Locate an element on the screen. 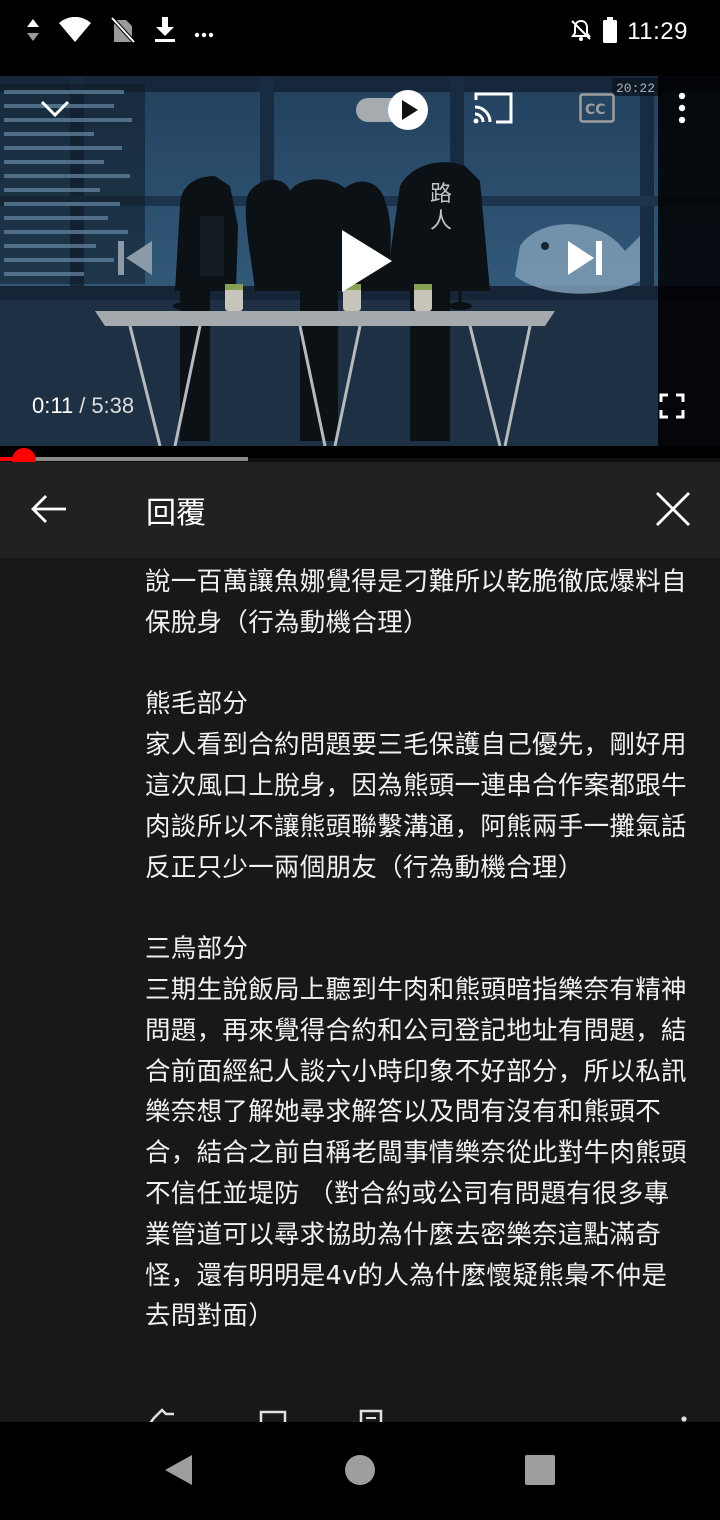 Image resolution: width=720 pixels, height=1520 pixels. wifi-icon is located at coordinates (75, 31).